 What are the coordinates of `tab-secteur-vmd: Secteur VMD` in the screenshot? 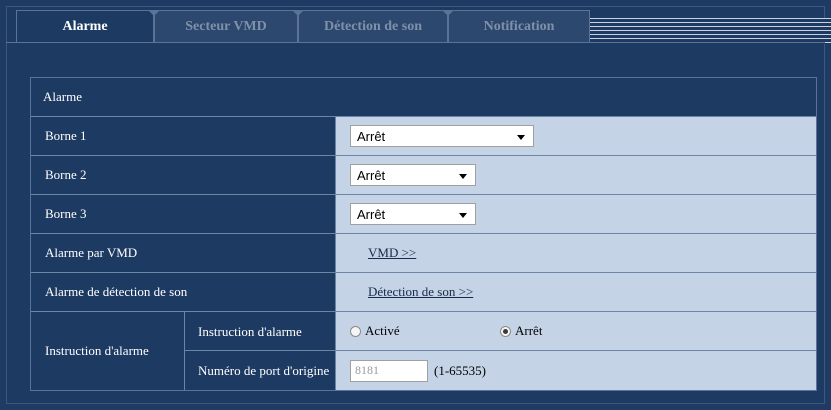 It's located at (223, 26).